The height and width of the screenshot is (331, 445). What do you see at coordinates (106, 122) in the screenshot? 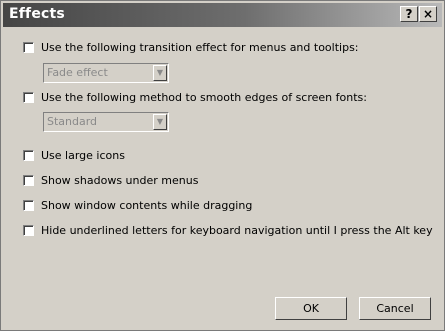
I see `font-smoothing-select: Standard ▼` at bounding box center [106, 122].